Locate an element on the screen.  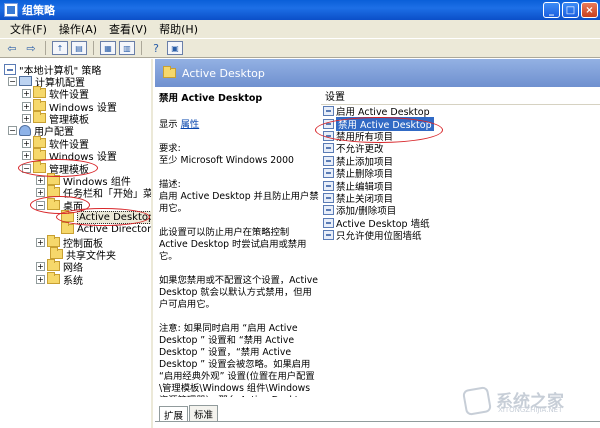
description-text: 此设置可以防止用户在策略控制 Active Desktop 时尝试启用或禁用它。 is located at coordinates (233, 244).